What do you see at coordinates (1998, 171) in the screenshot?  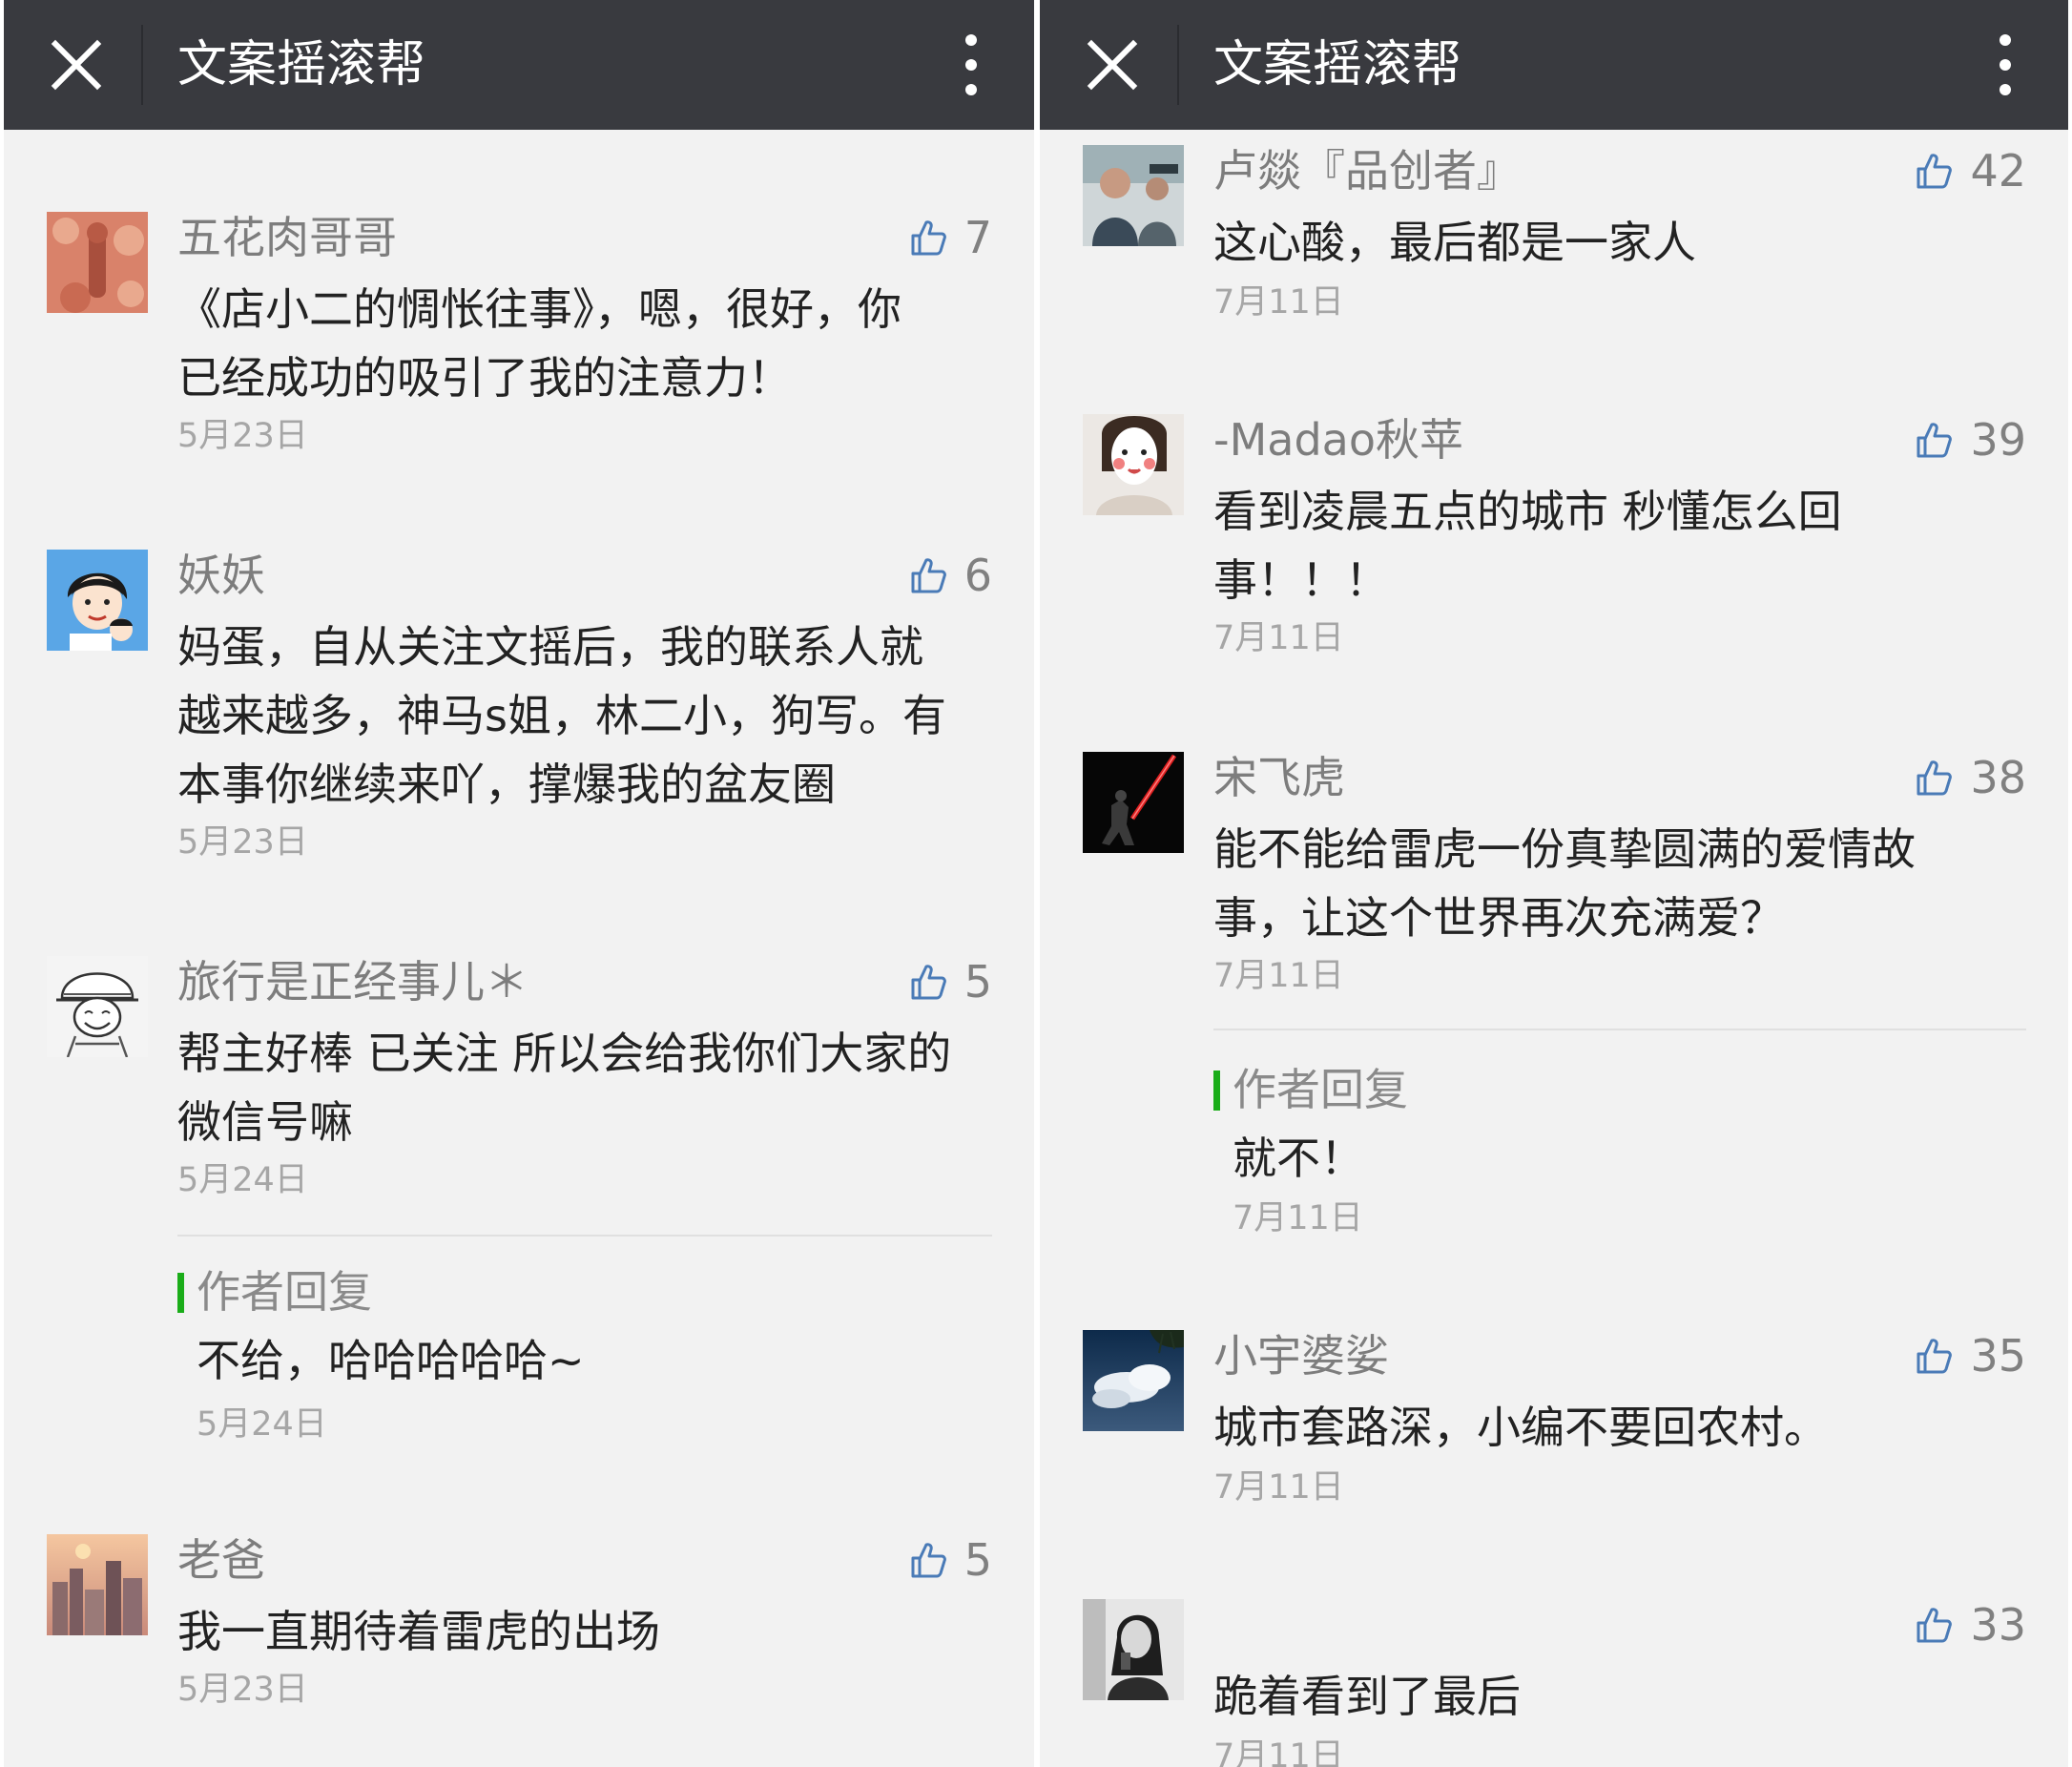 I see `like-count: 42` at bounding box center [1998, 171].